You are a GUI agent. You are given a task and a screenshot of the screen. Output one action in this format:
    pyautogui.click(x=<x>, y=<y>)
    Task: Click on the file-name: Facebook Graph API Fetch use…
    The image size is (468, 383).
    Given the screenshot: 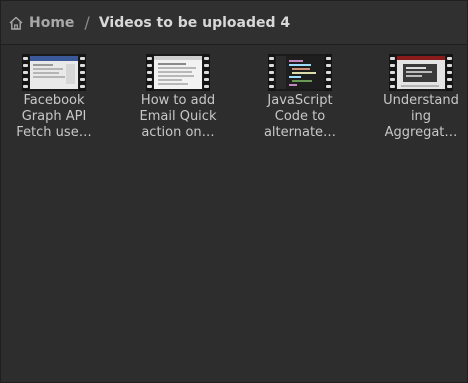 What is the action you would take?
    pyautogui.click(x=54, y=116)
    